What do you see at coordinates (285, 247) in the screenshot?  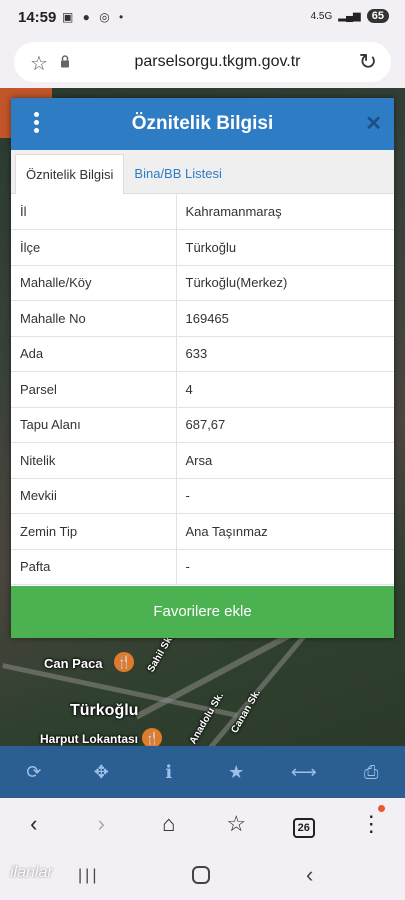 I see `attr-value: Türkoğlu` at bounding box center [285, 247].